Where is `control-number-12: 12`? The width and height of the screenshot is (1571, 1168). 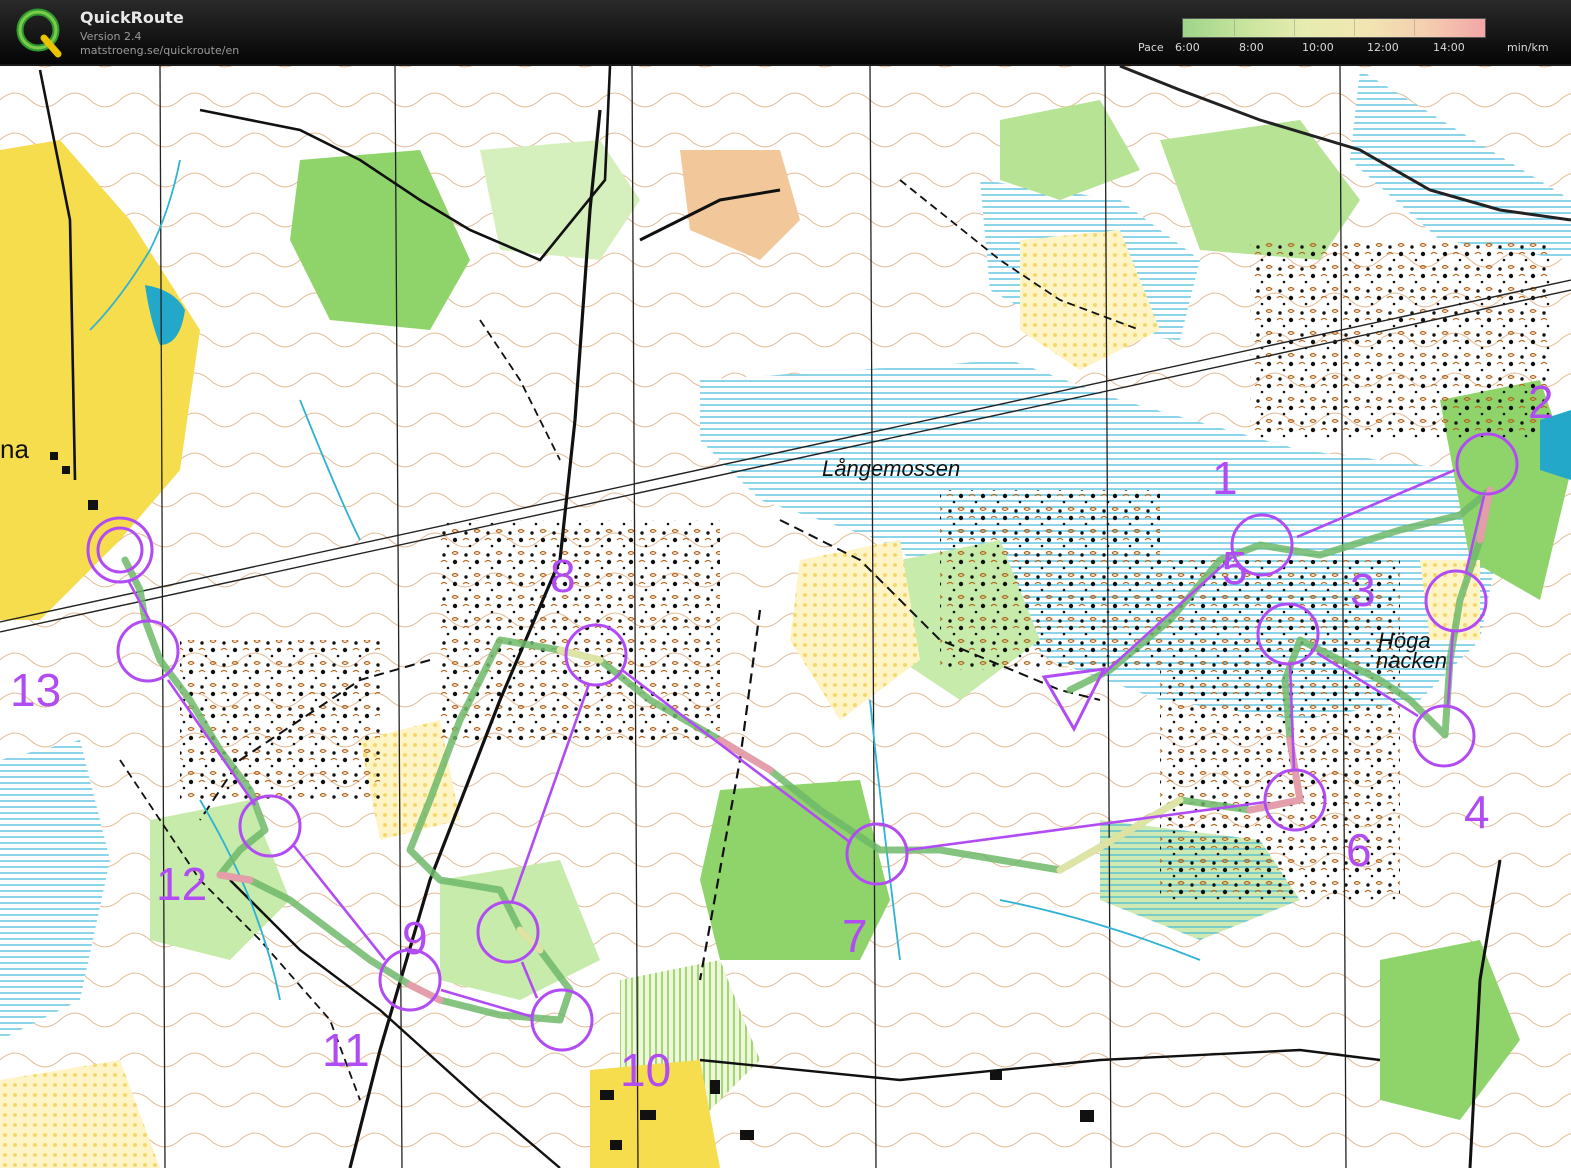
control-number-12: 12 is located at coordinates (181, 884).